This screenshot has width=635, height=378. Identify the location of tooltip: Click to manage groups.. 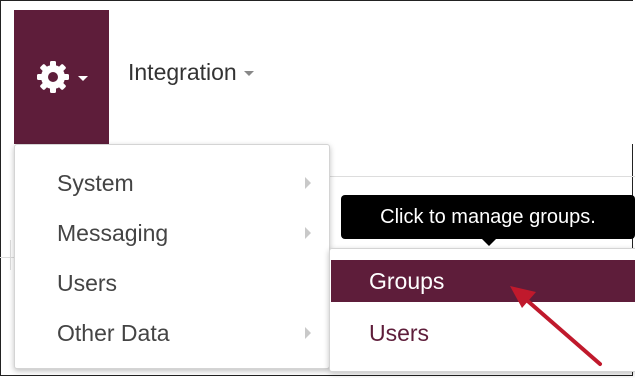
(488, 217).